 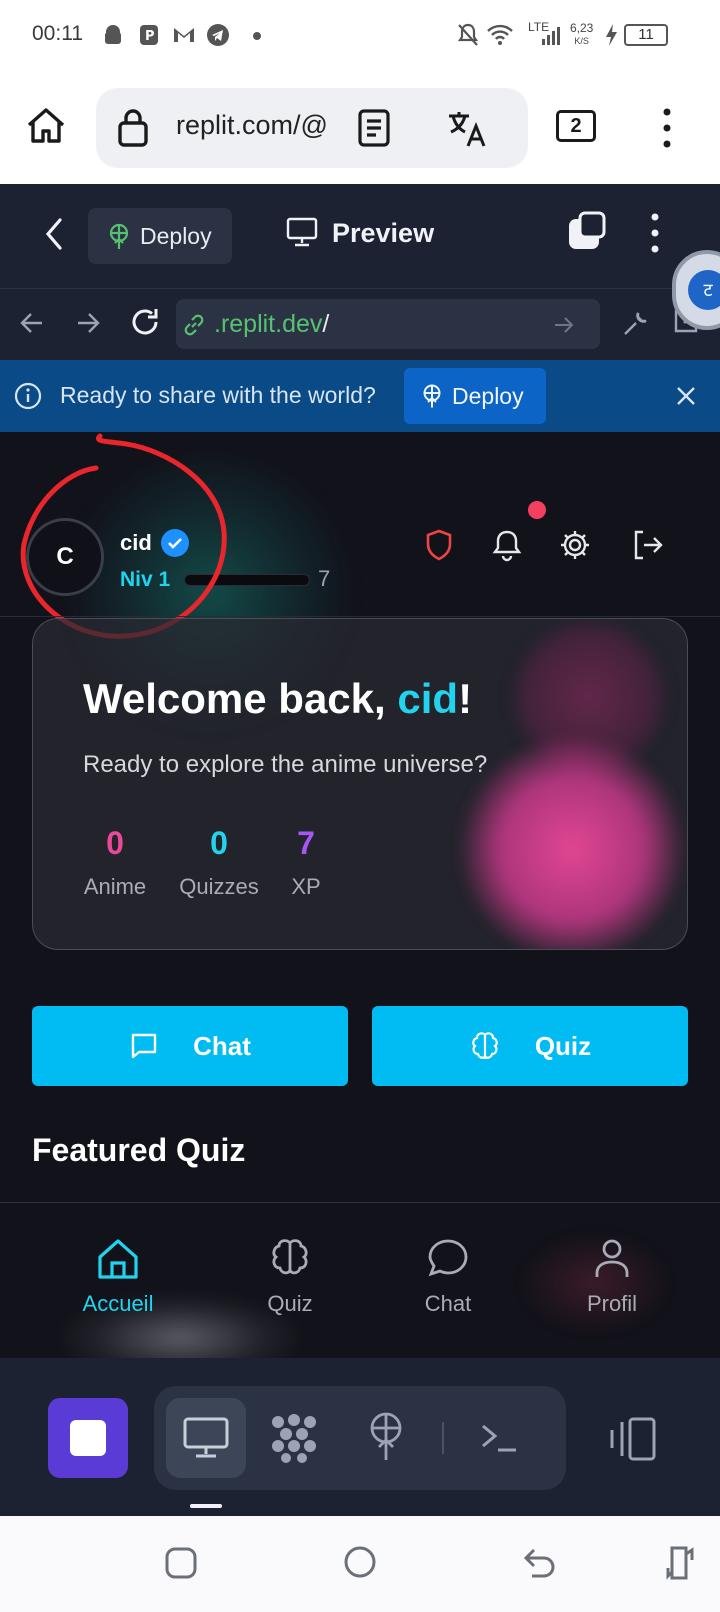 I want to click on android-icon, so click(x=113, y=34).